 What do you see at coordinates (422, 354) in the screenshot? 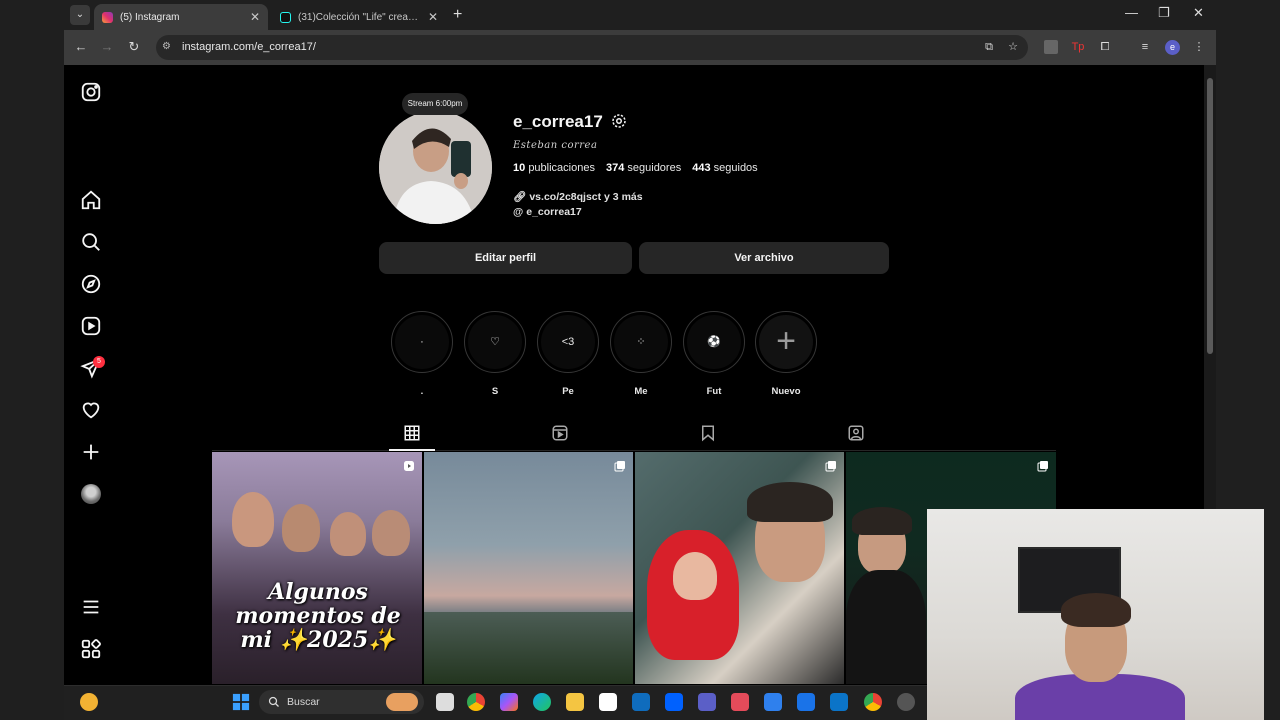
I see `highlight-item: · .` at bounding box center [422, 354].